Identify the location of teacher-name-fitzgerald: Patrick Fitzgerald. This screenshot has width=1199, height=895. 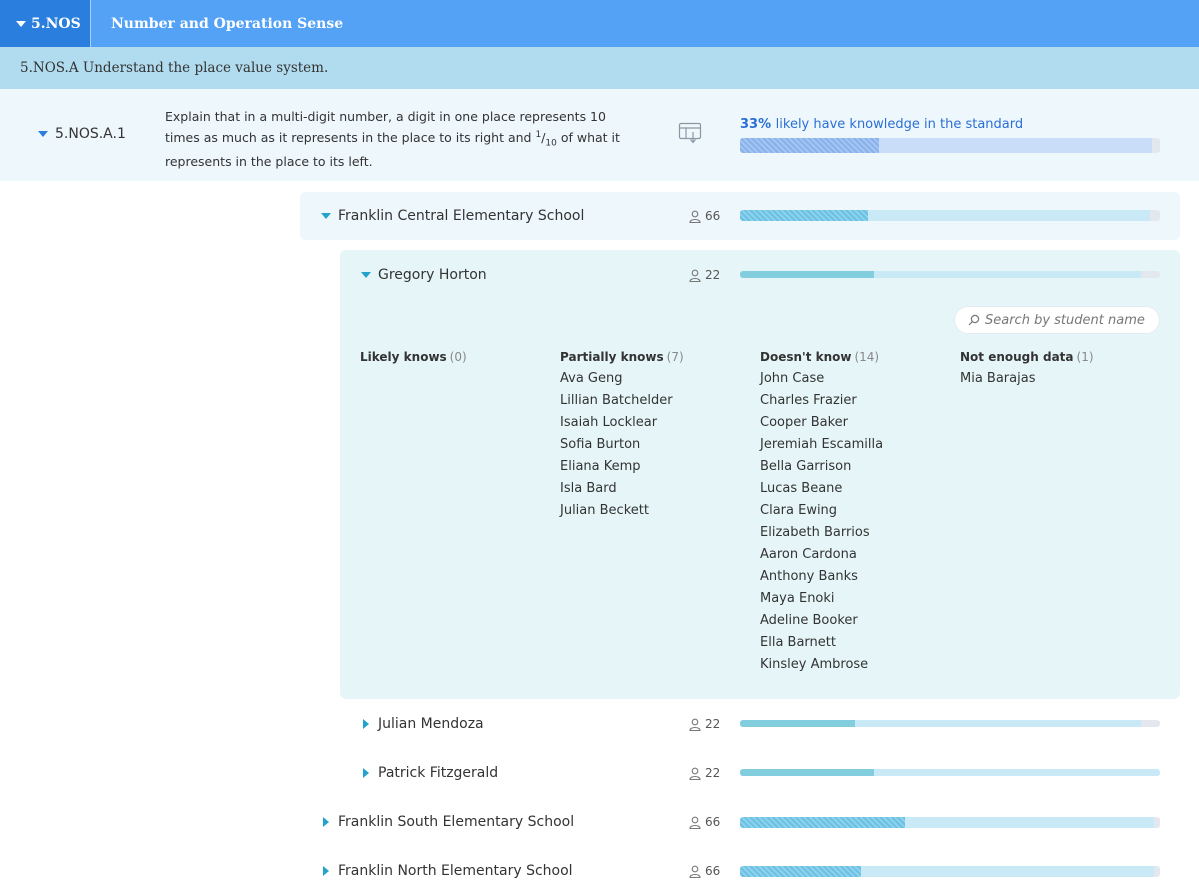
(438, 773).